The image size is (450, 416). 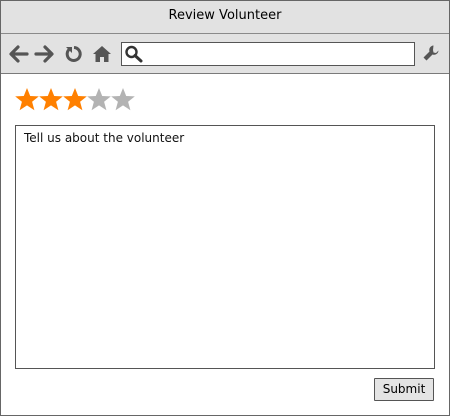 What do you see at coordinates (44, 54) in the screenshot?
I see `forward-arrow-icon` at bounding box center [44, 54].